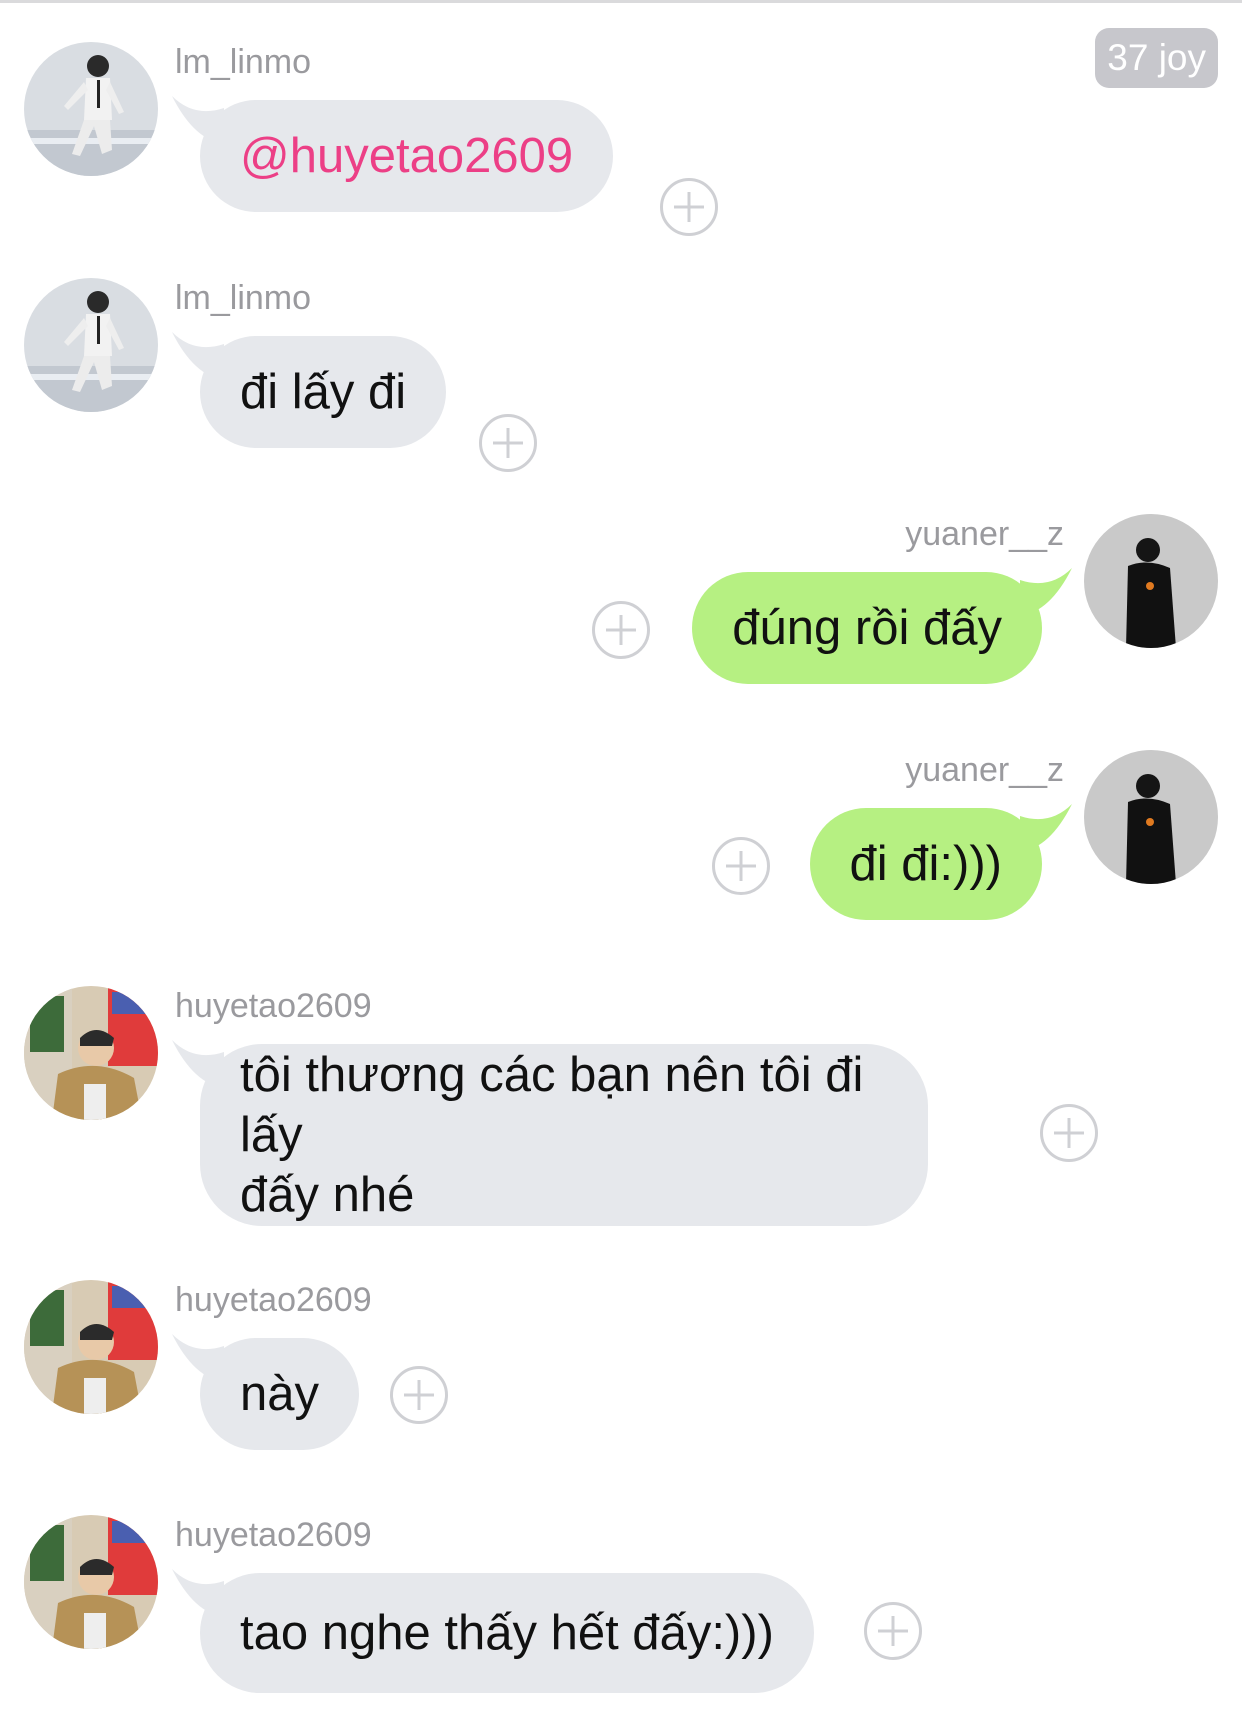  I want to click on message-text: tao nghe thấy hết đấy:))), so click(507, 1633).